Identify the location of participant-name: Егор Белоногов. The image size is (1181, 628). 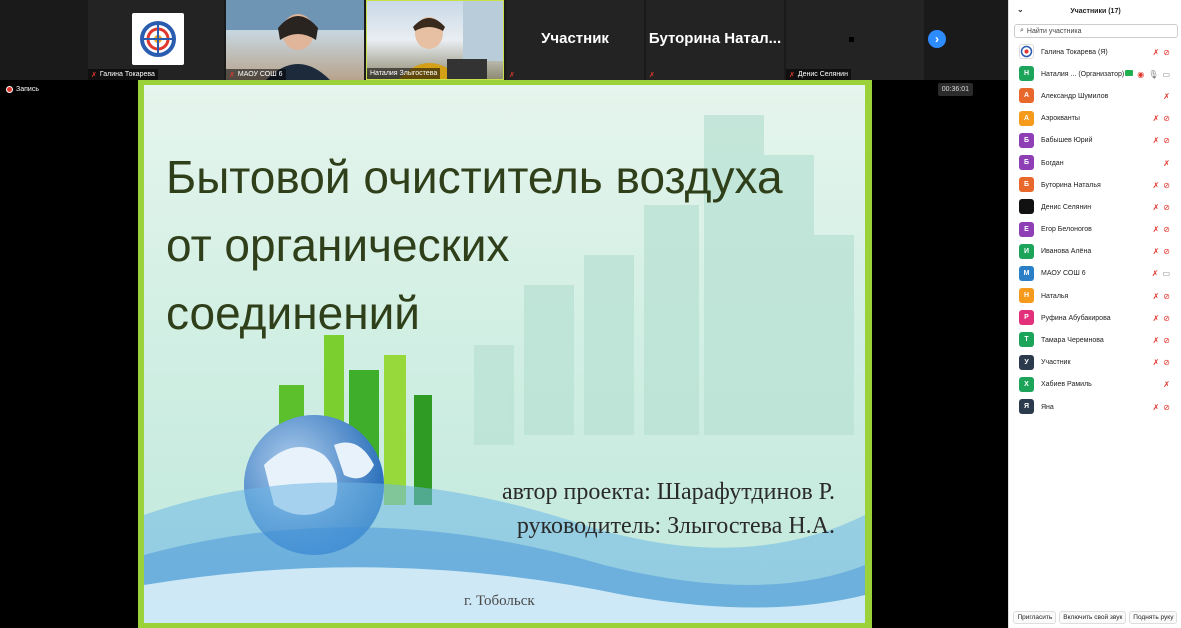
(1066, 230).